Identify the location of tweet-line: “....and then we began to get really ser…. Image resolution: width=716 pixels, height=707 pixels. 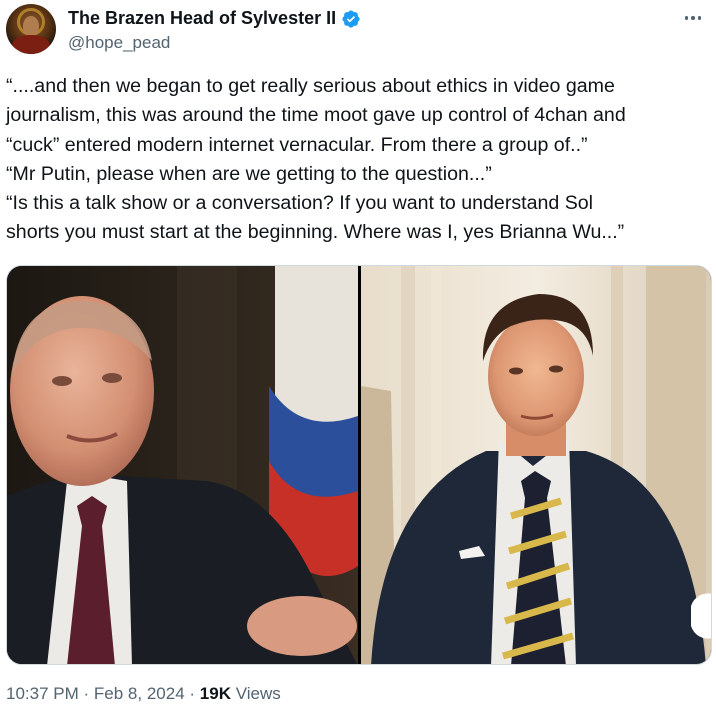
(310, 86).